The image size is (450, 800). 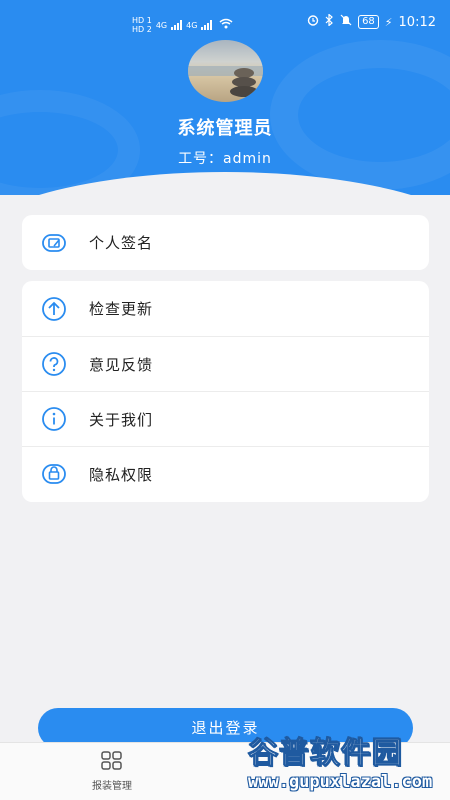 What do you see at coordinates (340, 782) in the screenshot?
I see `watermark-url: www.gupuxlazal.com` at bounding box center [340, 782].